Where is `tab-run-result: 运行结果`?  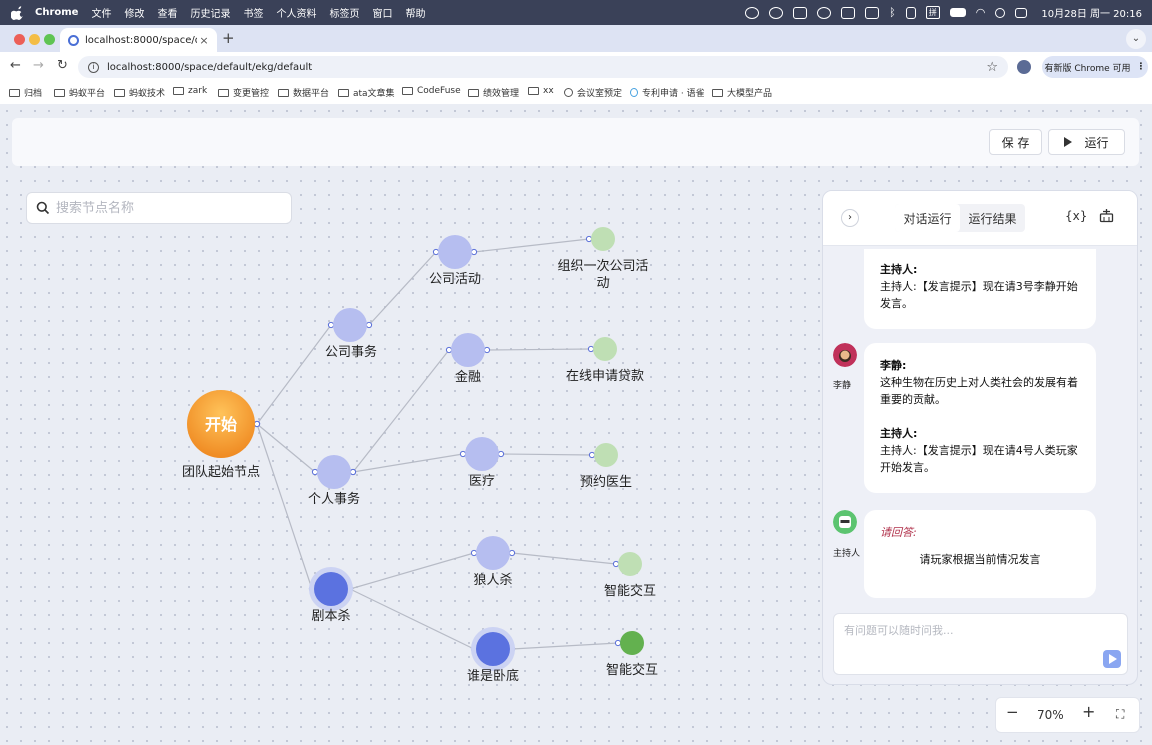
tab-run-result: 运行结果 is located at coordinates (992, 218).